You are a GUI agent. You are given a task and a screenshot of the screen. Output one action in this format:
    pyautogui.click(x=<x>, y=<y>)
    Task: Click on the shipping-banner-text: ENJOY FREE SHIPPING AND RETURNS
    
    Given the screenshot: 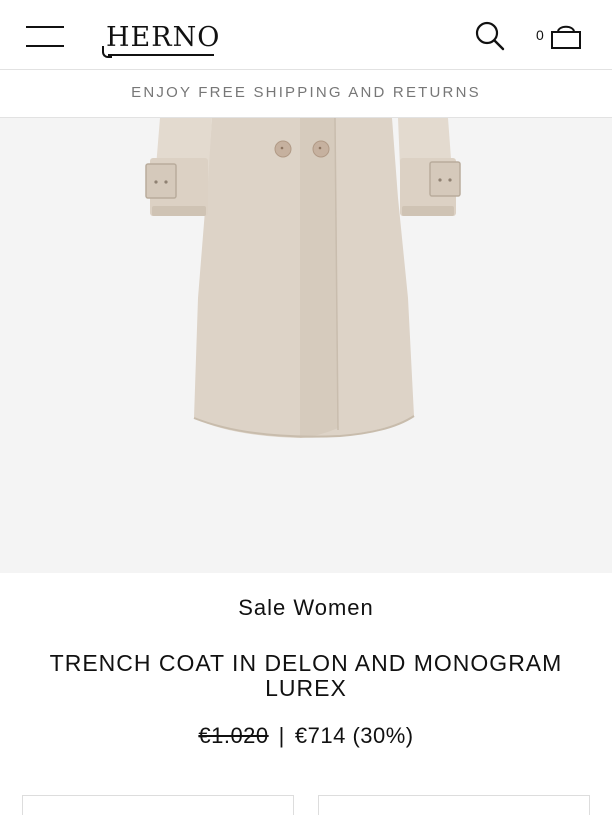 What is the action you would take?
    pyautogui.click(x=306, y=92)
    